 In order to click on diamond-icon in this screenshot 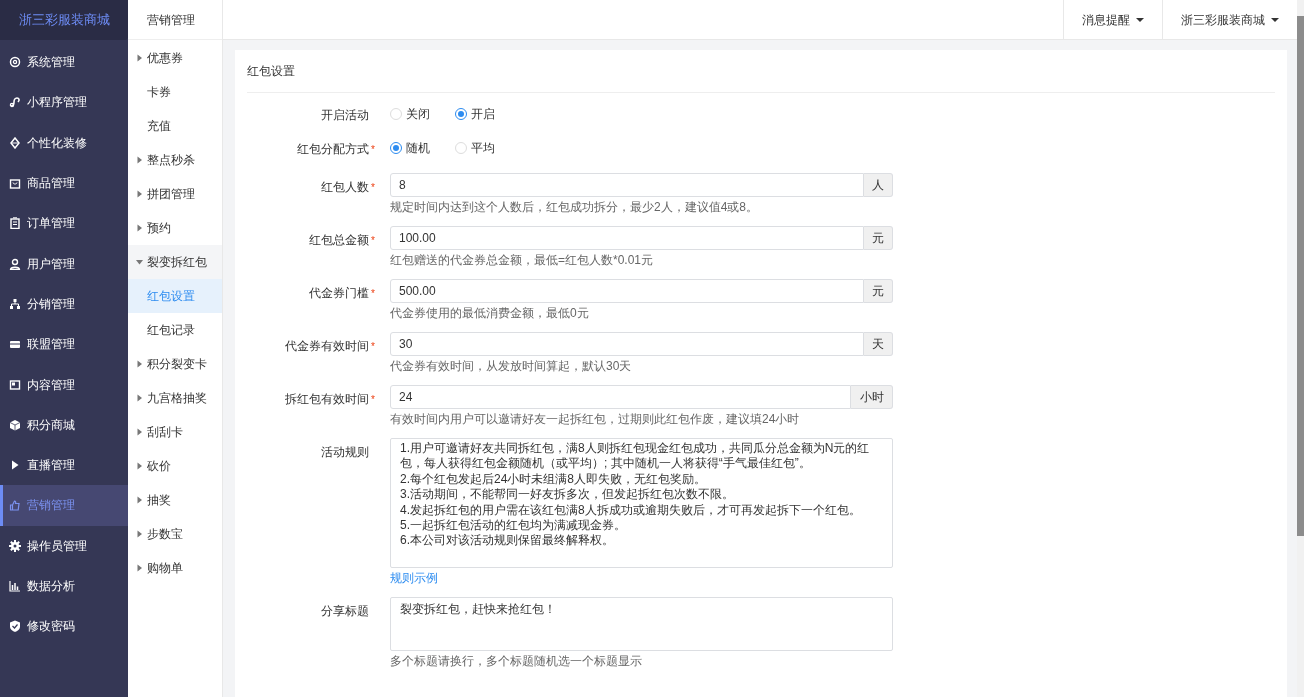, I will do `click(15, 142)`.